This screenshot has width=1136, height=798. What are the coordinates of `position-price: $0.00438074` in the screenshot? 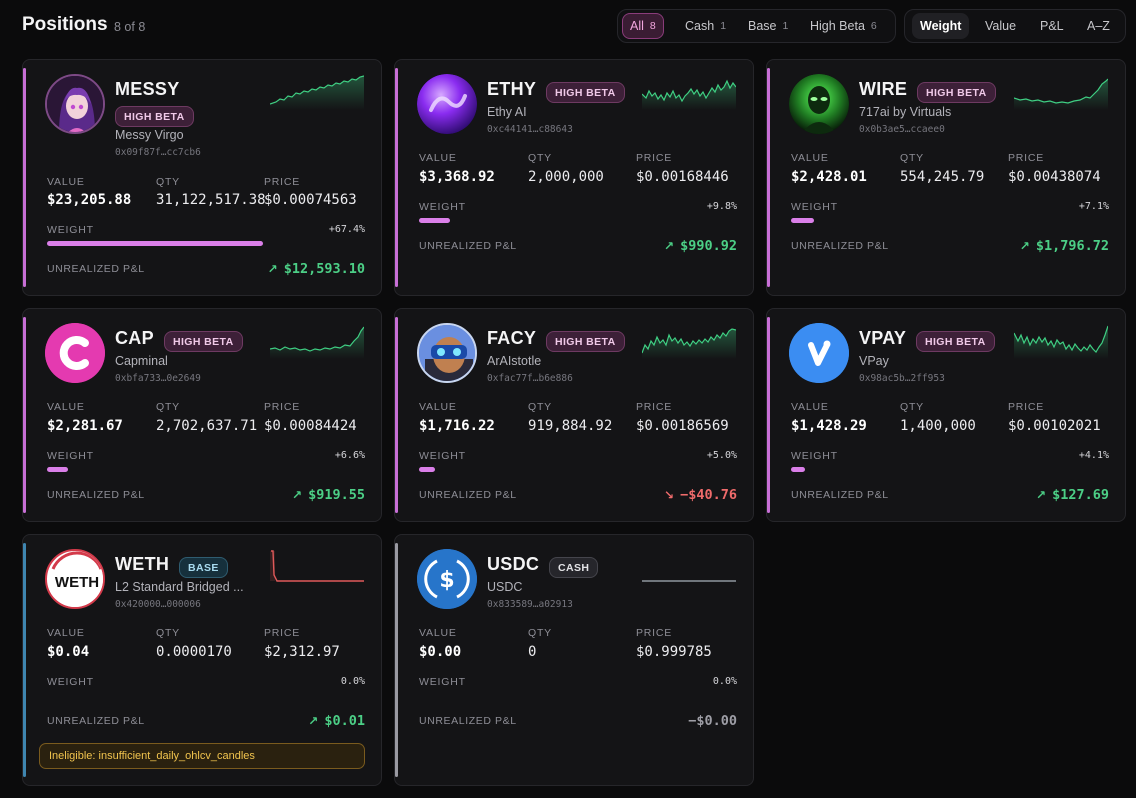 It's located at (1054, 177).